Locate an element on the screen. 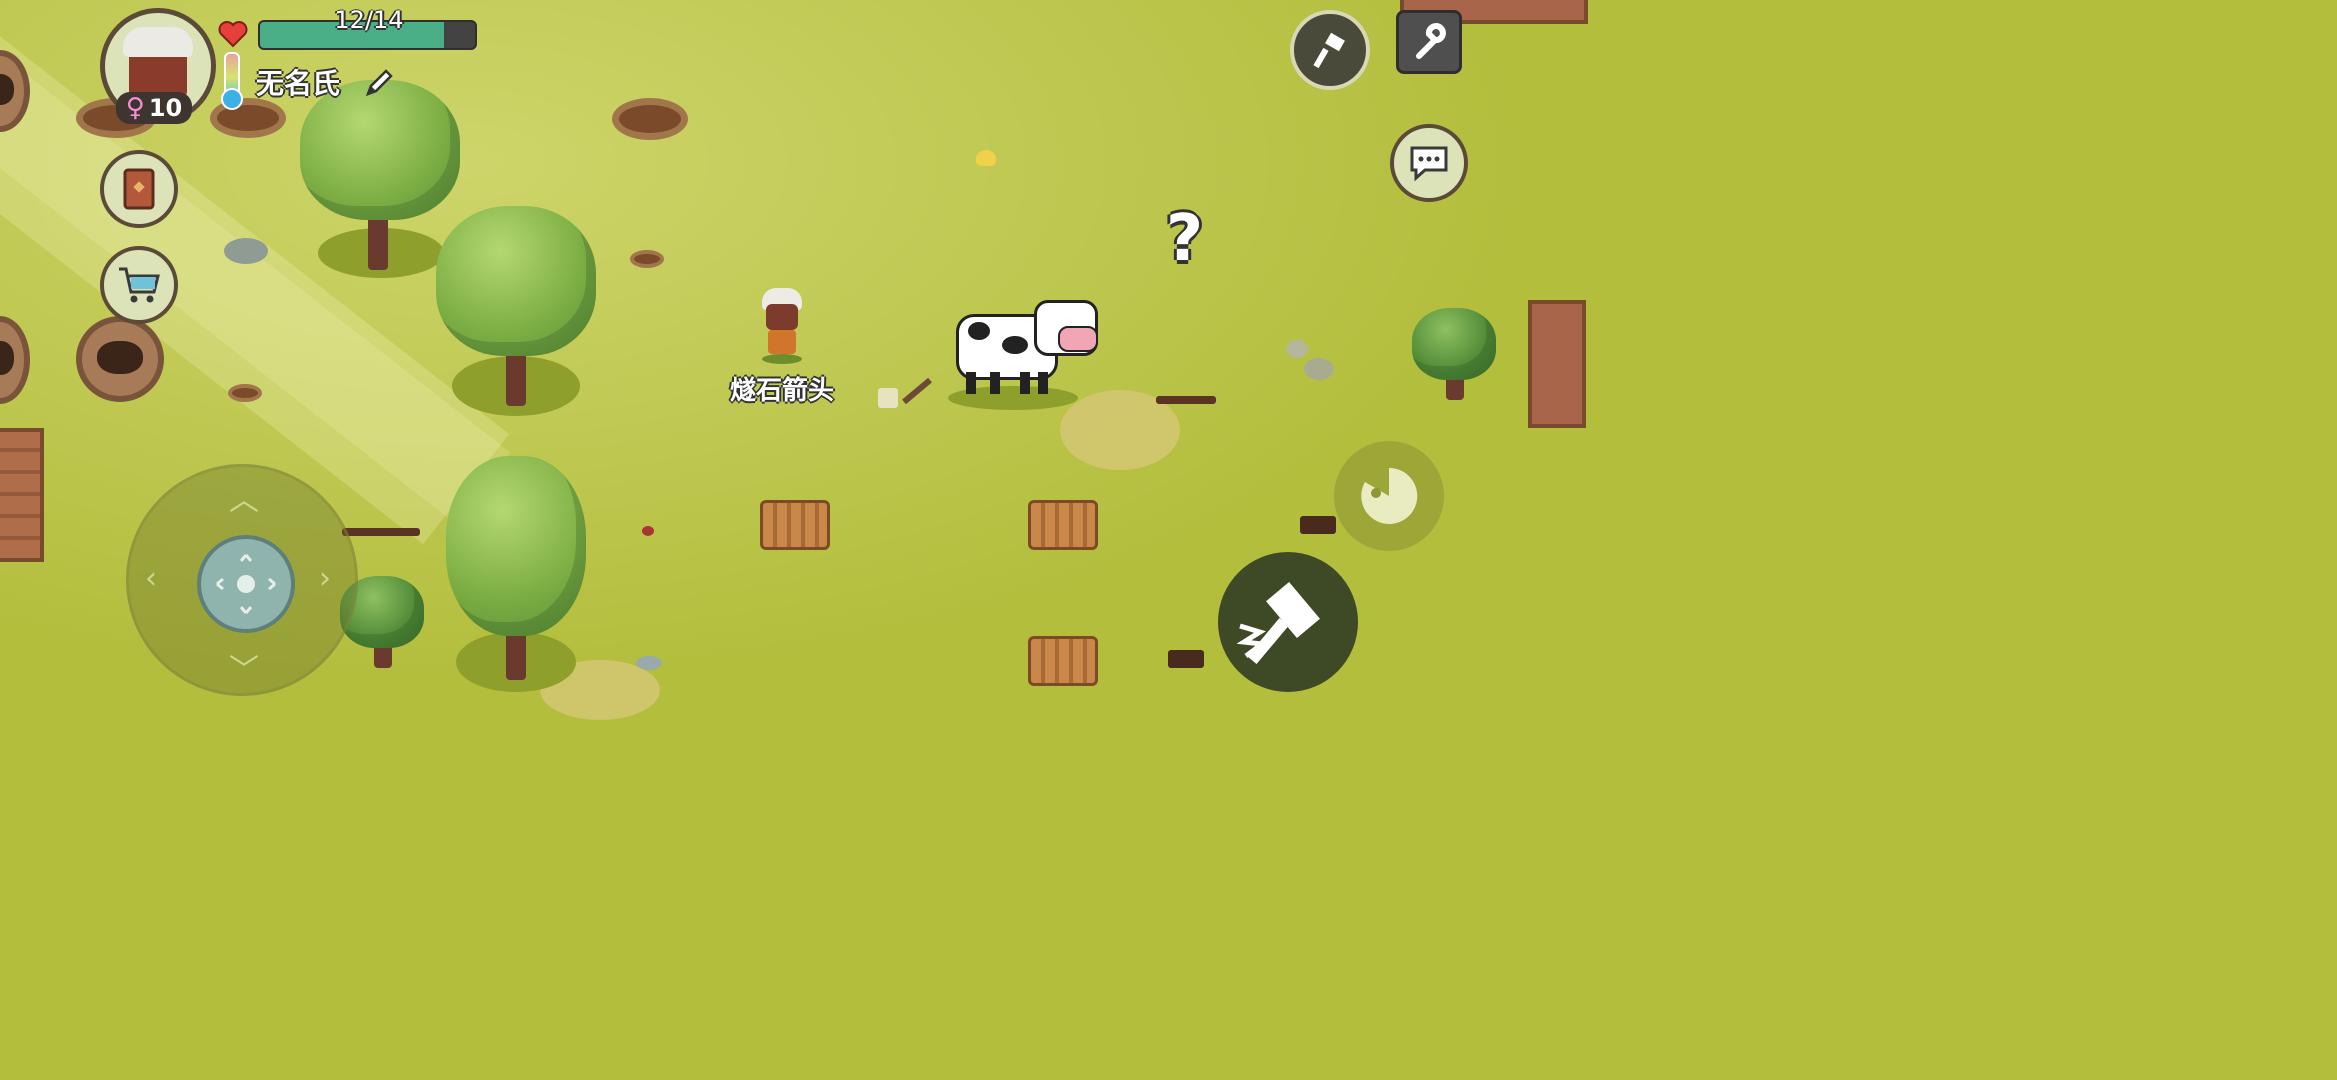 This screenshot has height=1080, width=2337. chat-button is located at coordinates (1429, 163).